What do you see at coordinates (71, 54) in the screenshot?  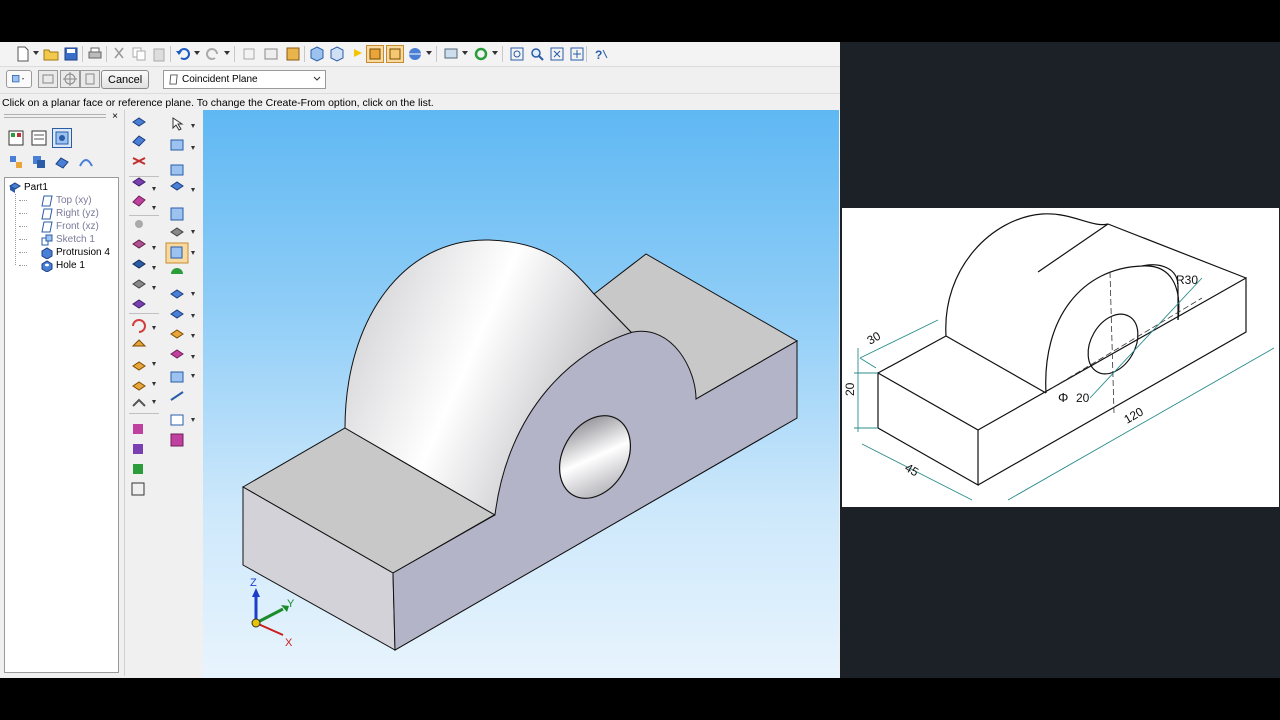 I see `save-icon` at bounding box center [71, 54].